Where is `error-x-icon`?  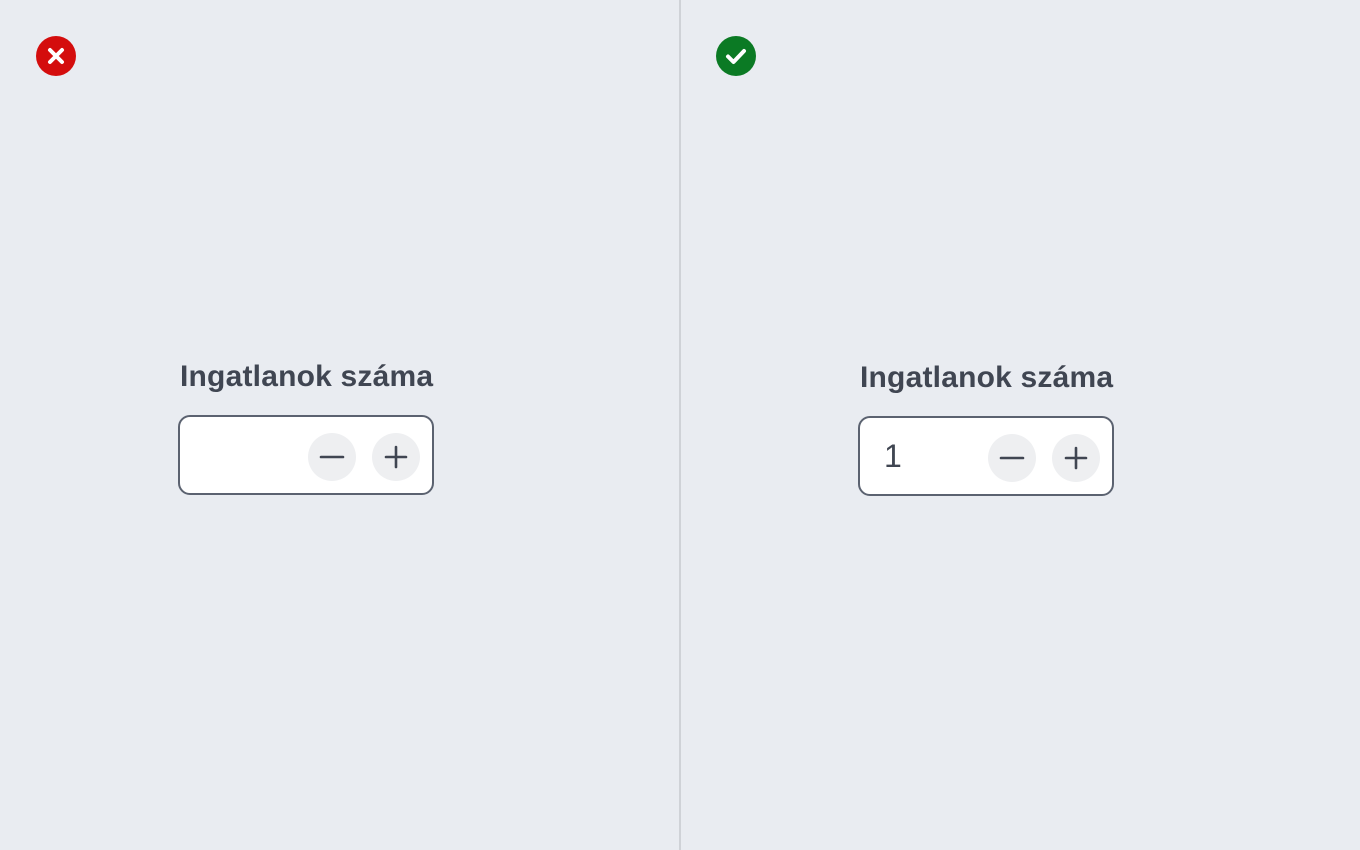 error-x-icon is located at coordinates (56, 56).